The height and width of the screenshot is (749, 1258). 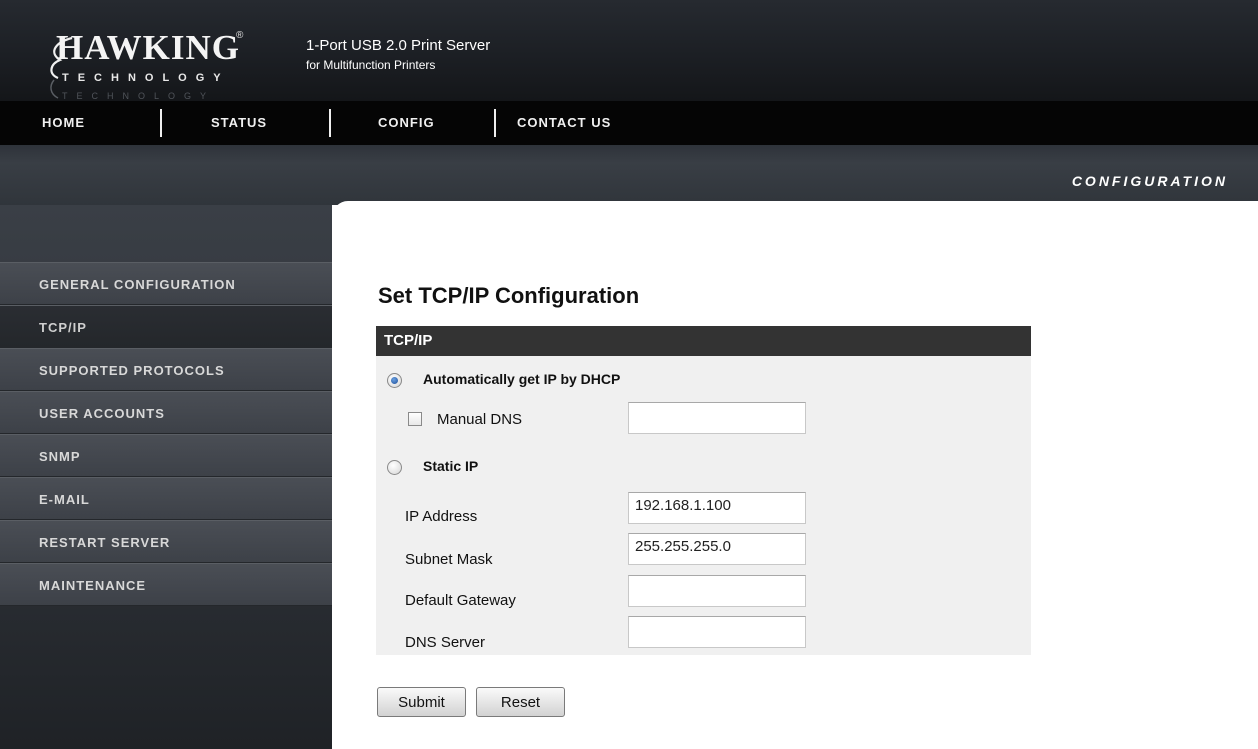 What do you see at coordinates (166, 498) in the screenshot?
I see `sidebar-item-e-mail: E-MAIL` at bounding box center [166, 498].